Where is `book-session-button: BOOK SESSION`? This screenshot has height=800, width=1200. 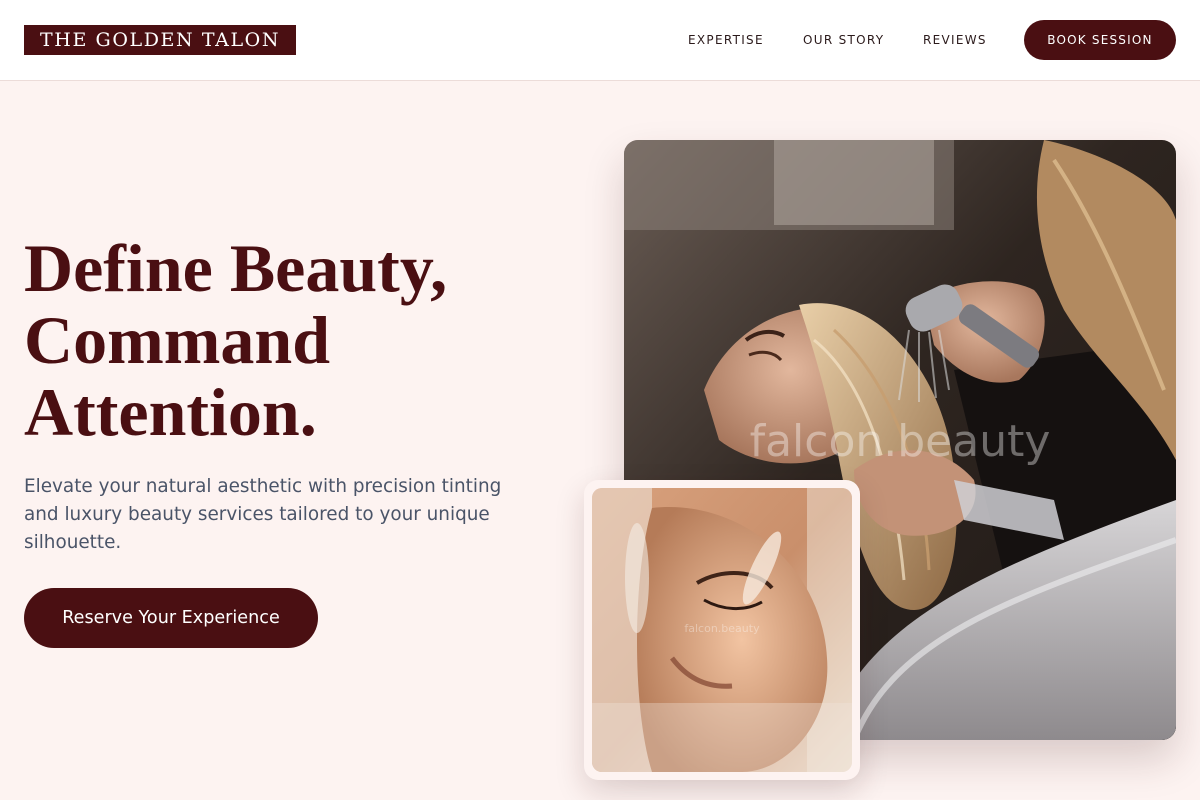
book-session-button: BOOK SESSION is located at coordinates (1100, 40).